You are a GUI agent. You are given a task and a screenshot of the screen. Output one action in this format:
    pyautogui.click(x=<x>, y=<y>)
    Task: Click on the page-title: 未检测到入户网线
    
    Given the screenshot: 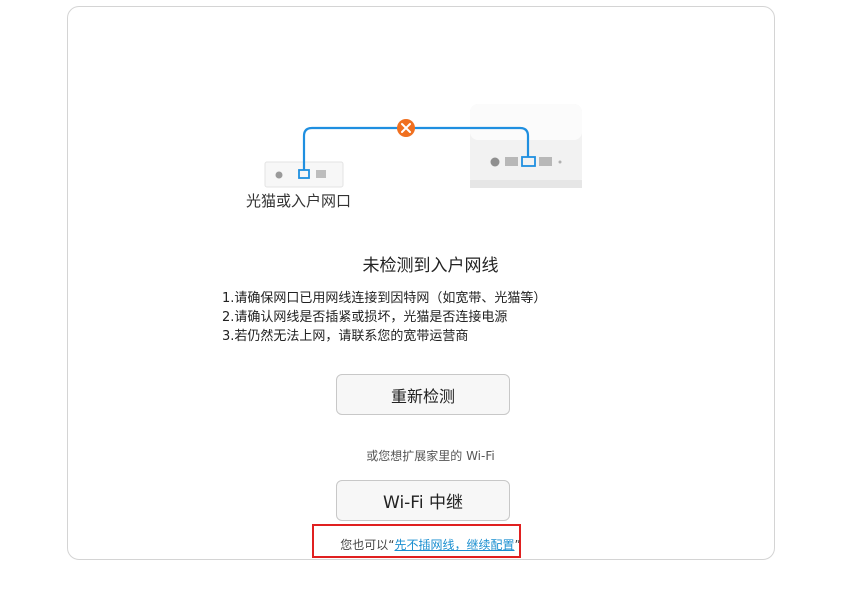 What is the action you would take?
    pyautogui.click(x=430, y=266)
    